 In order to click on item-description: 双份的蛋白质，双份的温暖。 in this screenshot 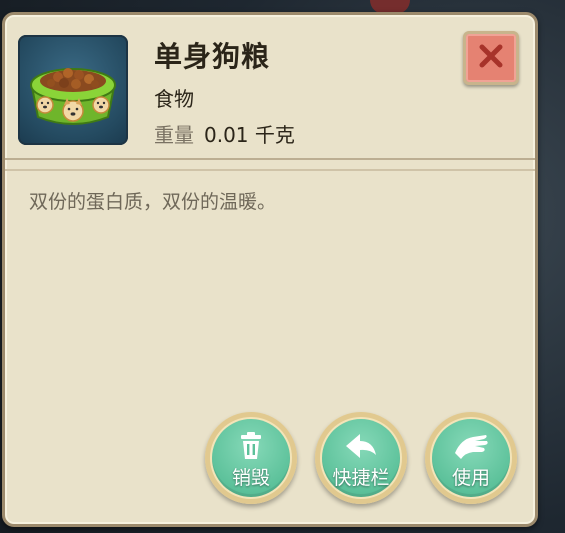, I will do `click(153, 202)`.